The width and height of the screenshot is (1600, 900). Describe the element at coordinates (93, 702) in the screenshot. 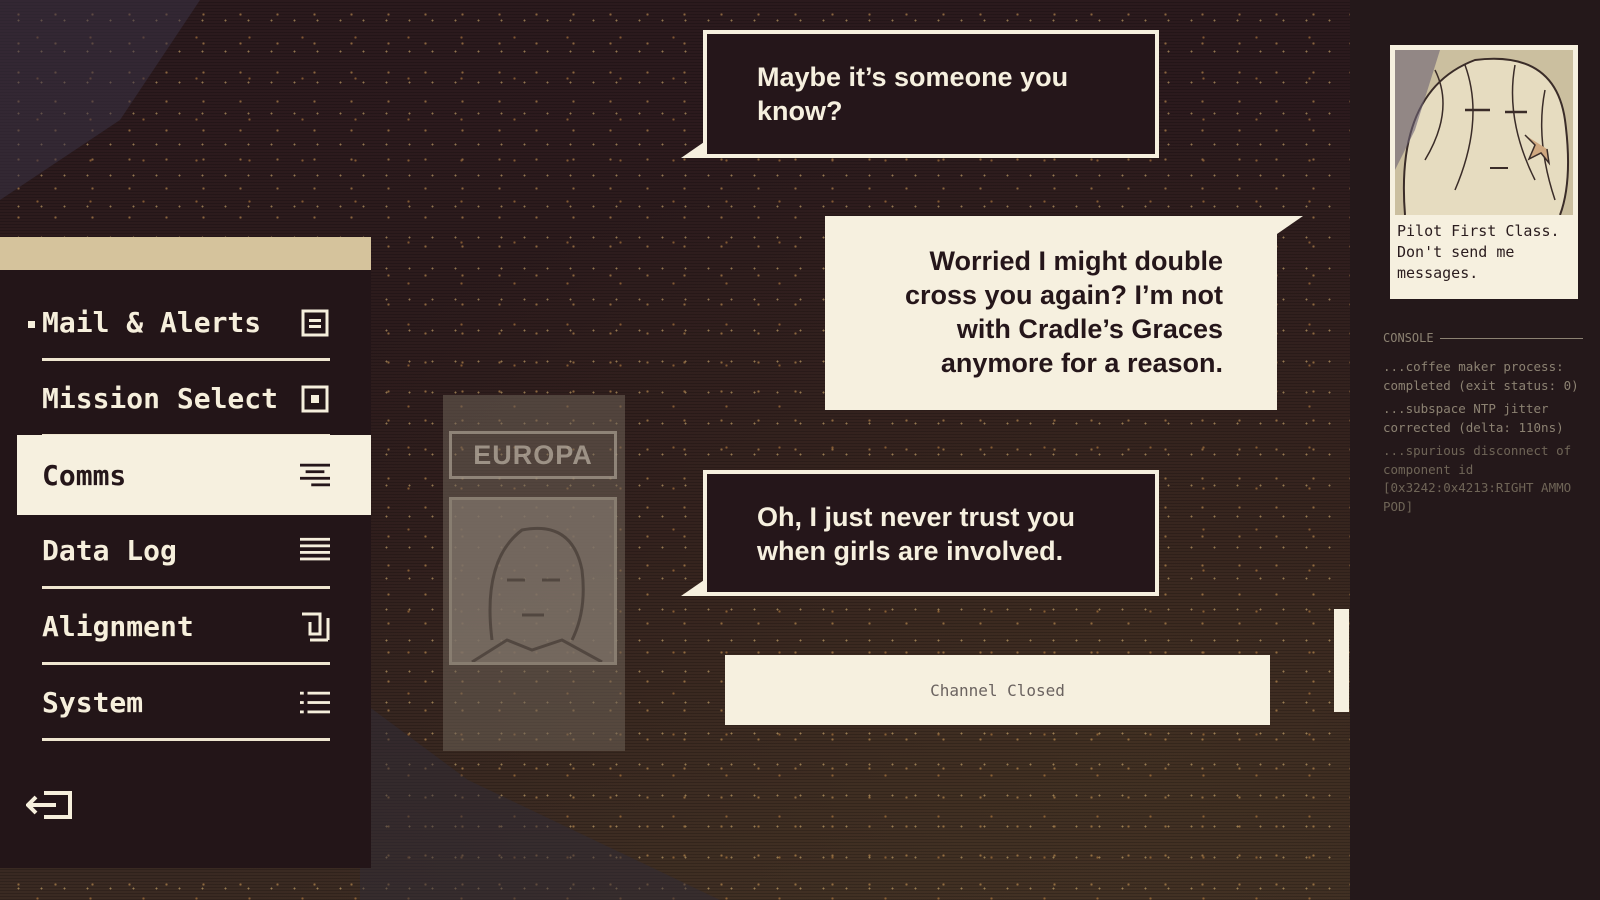

I see `menu-item-label: System` at that location.